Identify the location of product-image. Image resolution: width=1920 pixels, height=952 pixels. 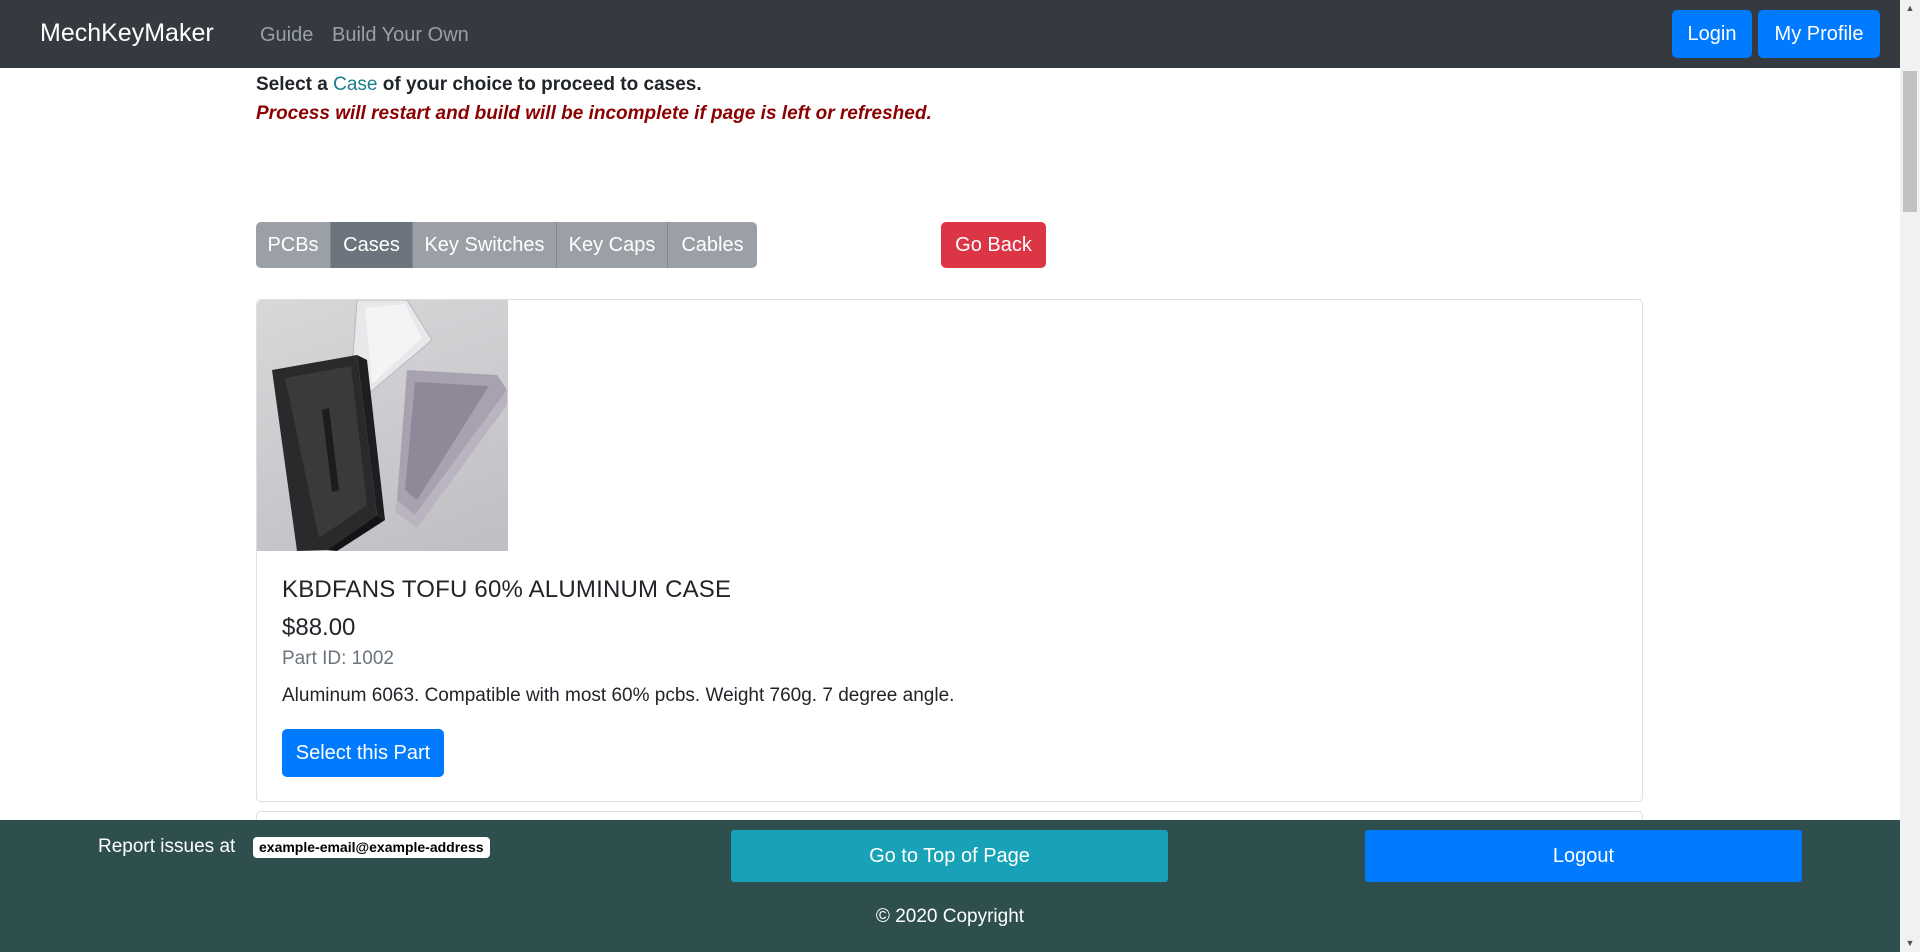
(382, 425).